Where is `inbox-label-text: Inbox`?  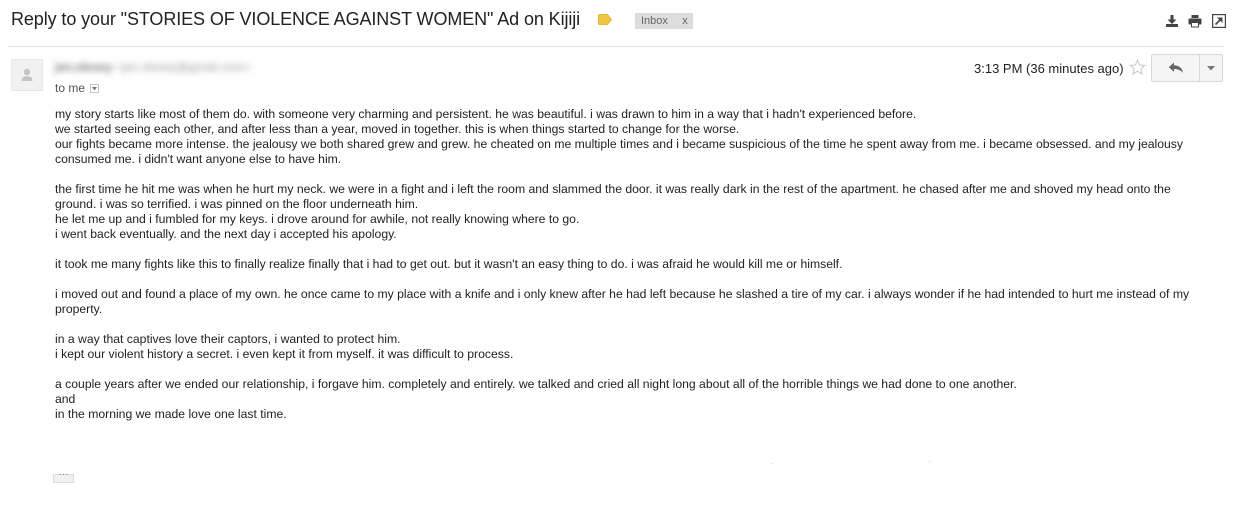
inbox-label-text: Inbox is located at coordinates (654, 21).